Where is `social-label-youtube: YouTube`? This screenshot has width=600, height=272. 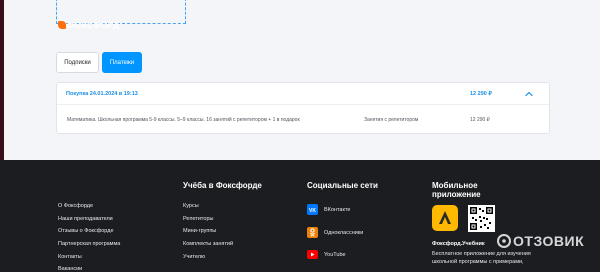 social-label-youtube: YouTube is located at coordinates (335, 254).